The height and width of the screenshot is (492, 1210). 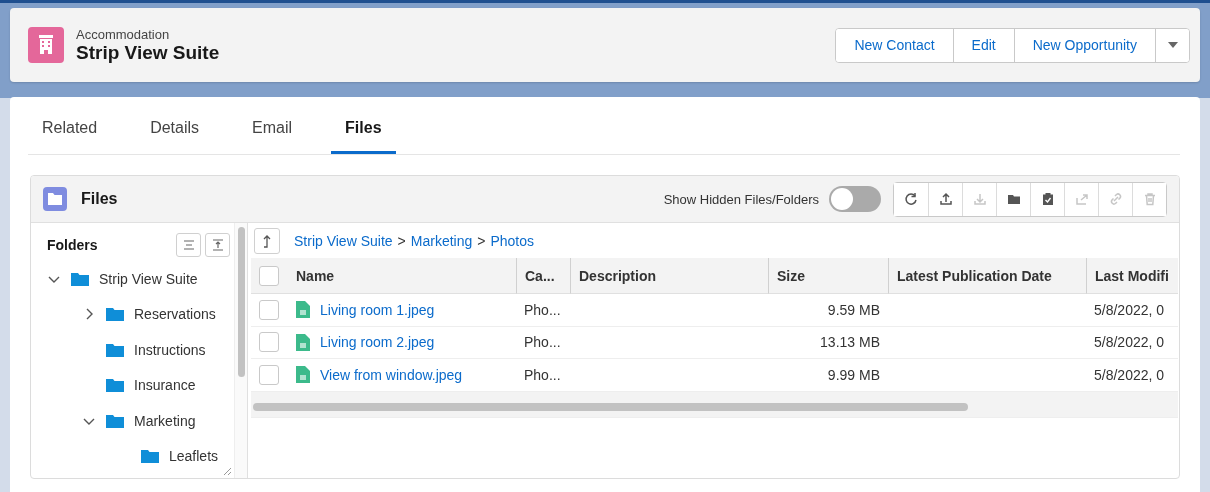 What do you see at coordinates (828, 342) in the screenshot?
I see `table-cell: 13.13 MB` at bounding box center [828, 342].